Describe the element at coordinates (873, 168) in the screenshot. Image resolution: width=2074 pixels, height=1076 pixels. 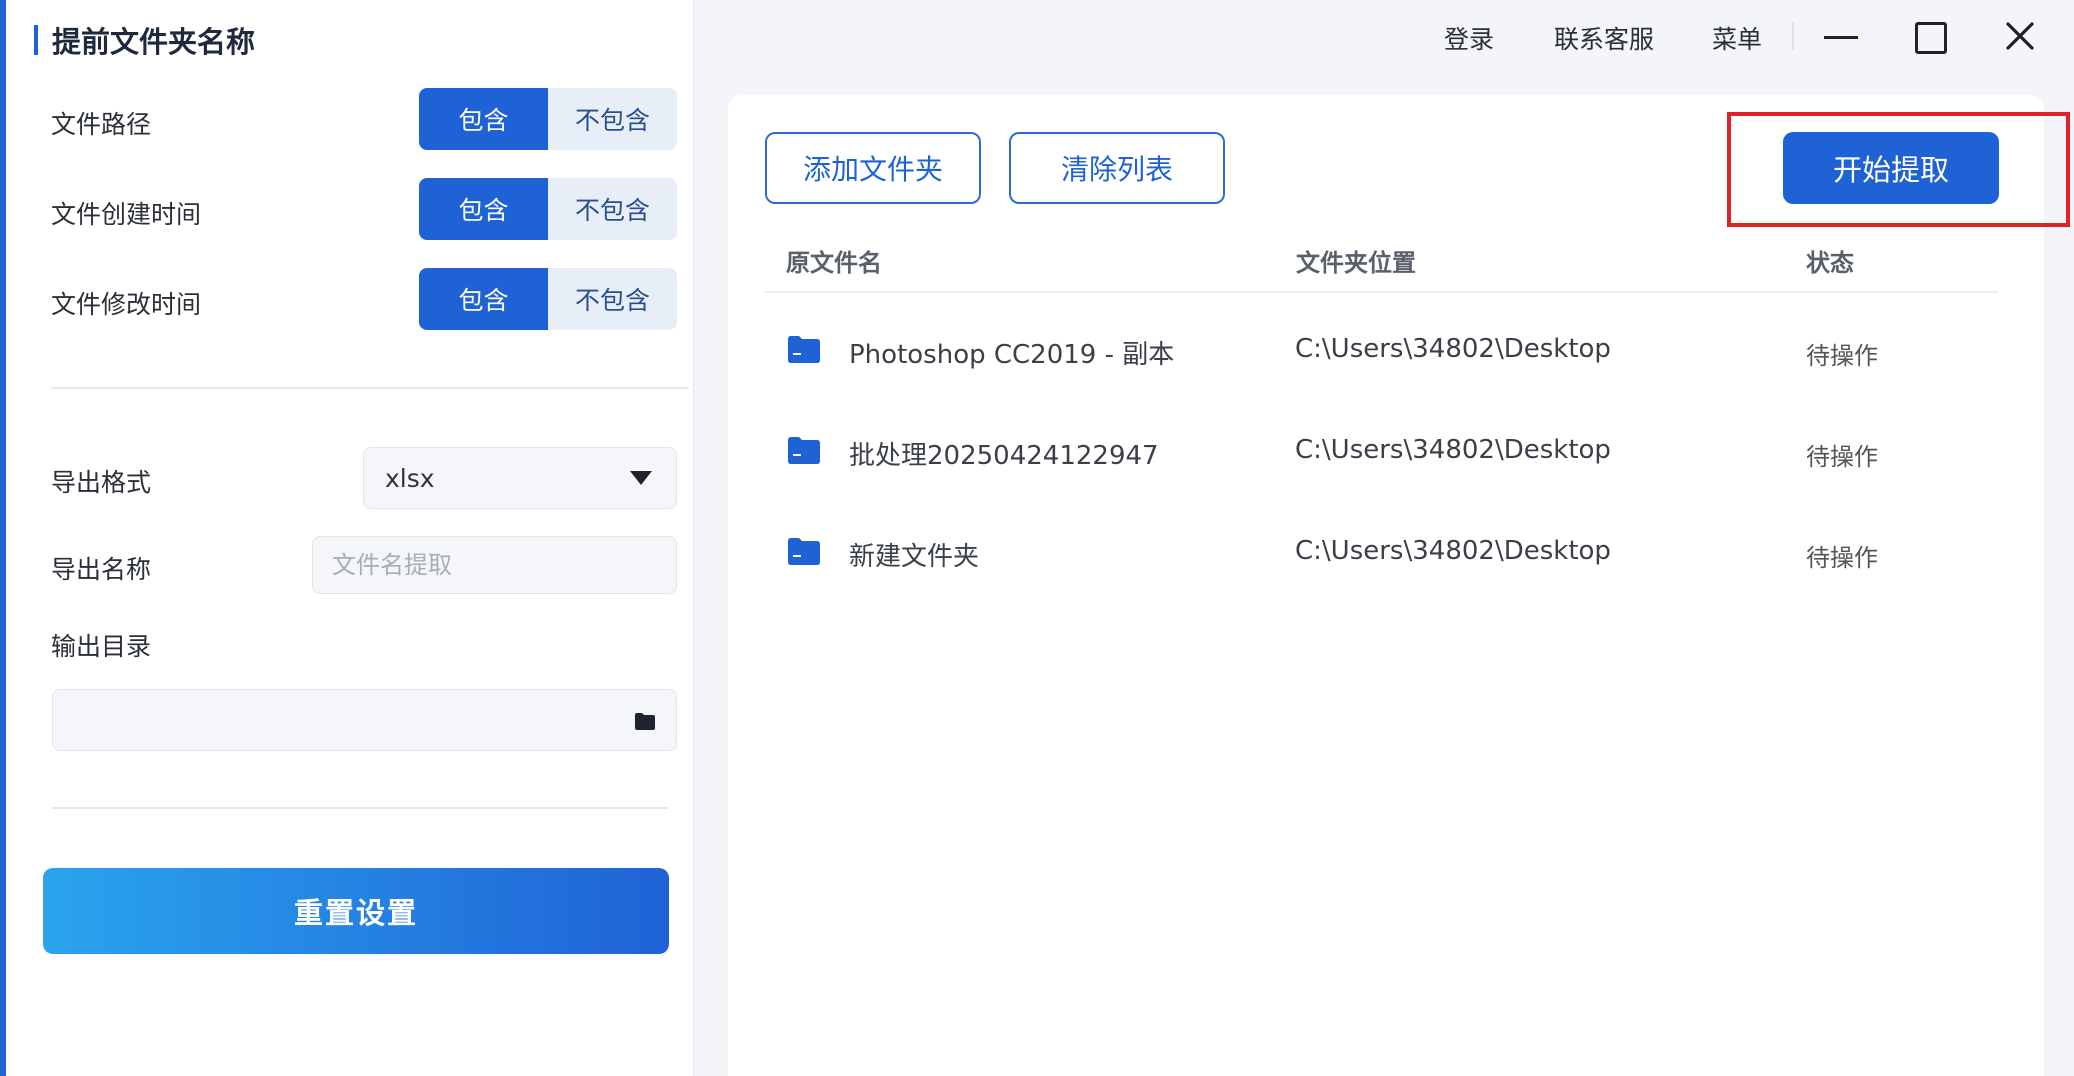
I see `add-folder-button: 添加文件夹` at that location.